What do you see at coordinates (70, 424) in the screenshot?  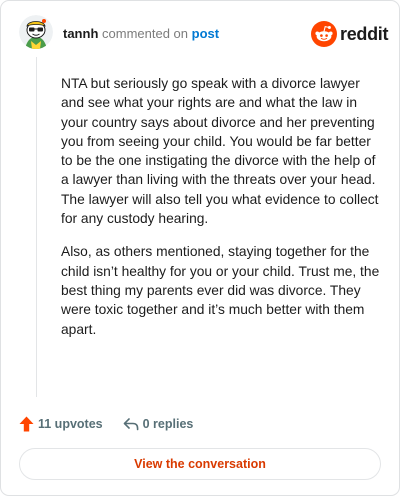 I see `upvote-count: 11 upvotes` at bounding box center [70, 424].